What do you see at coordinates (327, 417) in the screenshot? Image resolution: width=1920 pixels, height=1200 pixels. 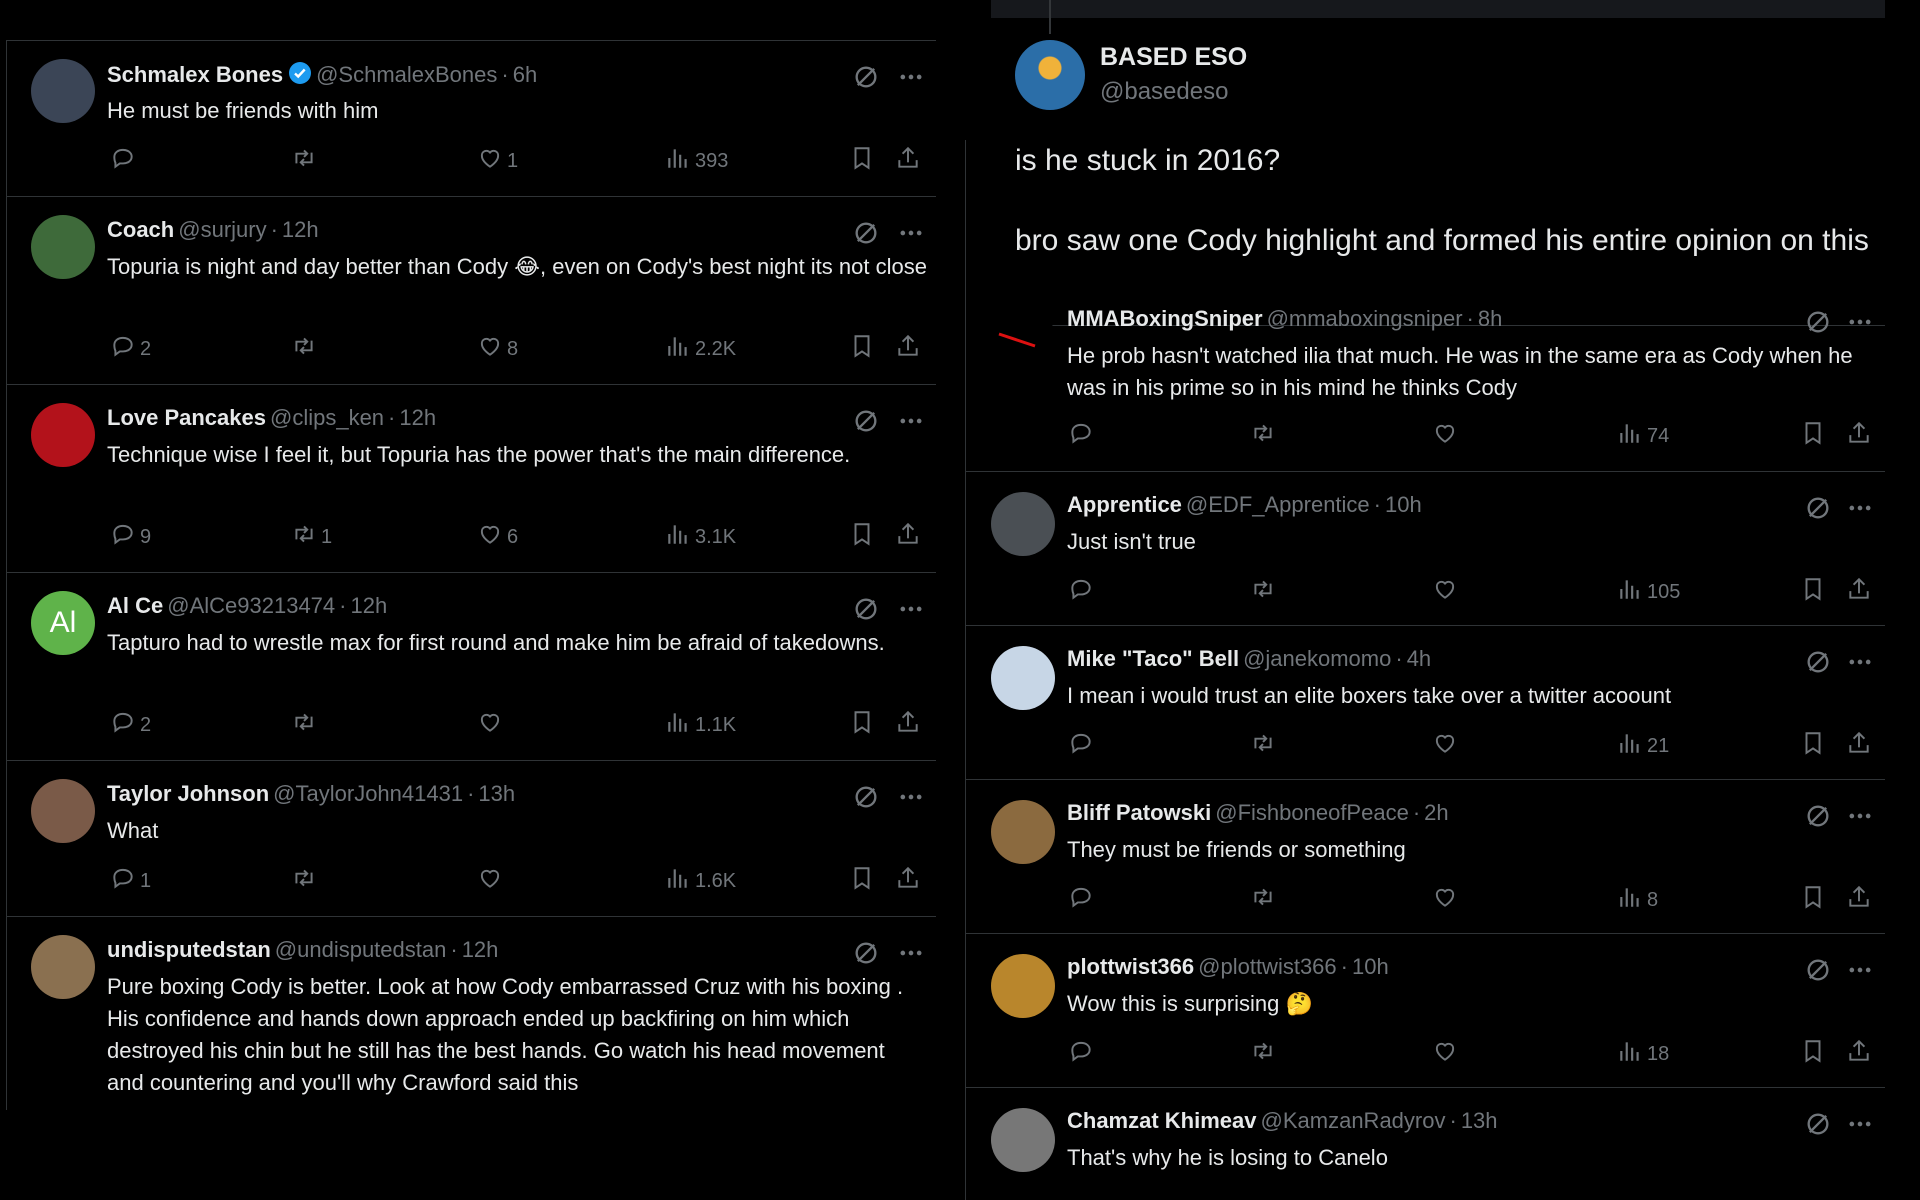 I see `author-handle: @clips_ken` at bounding box center [327, 417].